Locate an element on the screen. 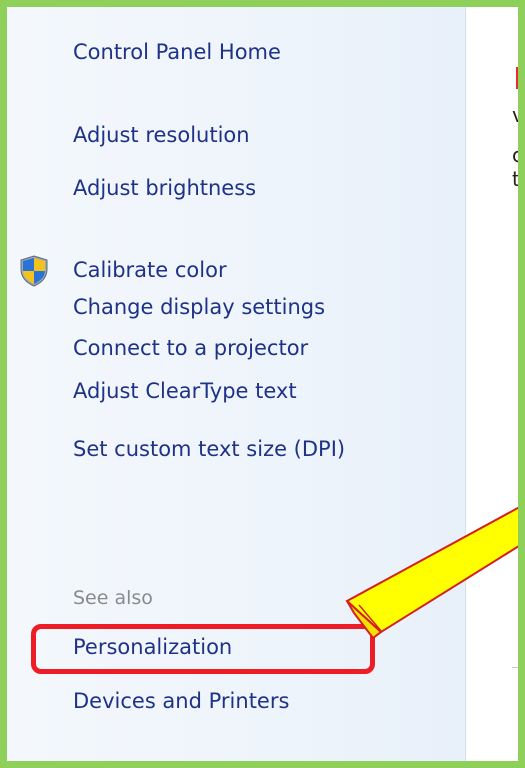  main-separator is located at coordinates (515, 667).